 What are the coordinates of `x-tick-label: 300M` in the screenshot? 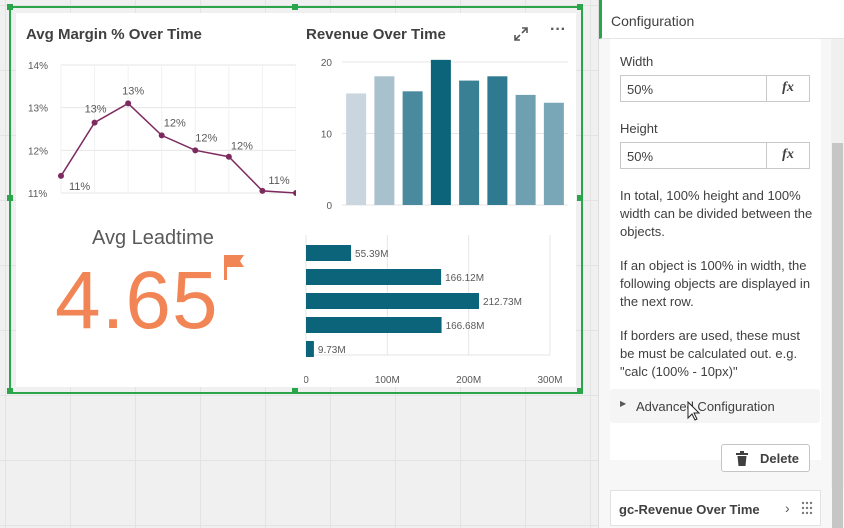 It's located at (549, 379).